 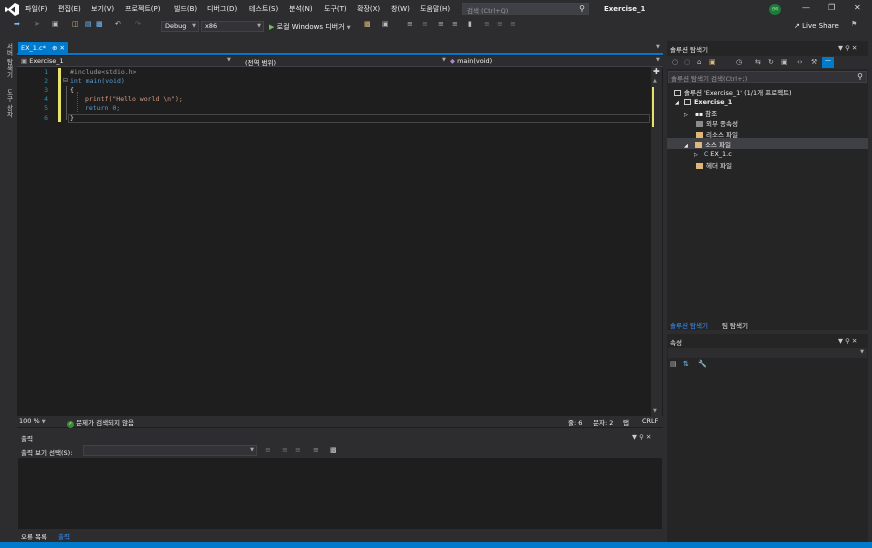 What do you see at coordinates (368, 9) in the screenshot?
I see `menu-extensions: 확장(X)` at bounding box center [368, 9].